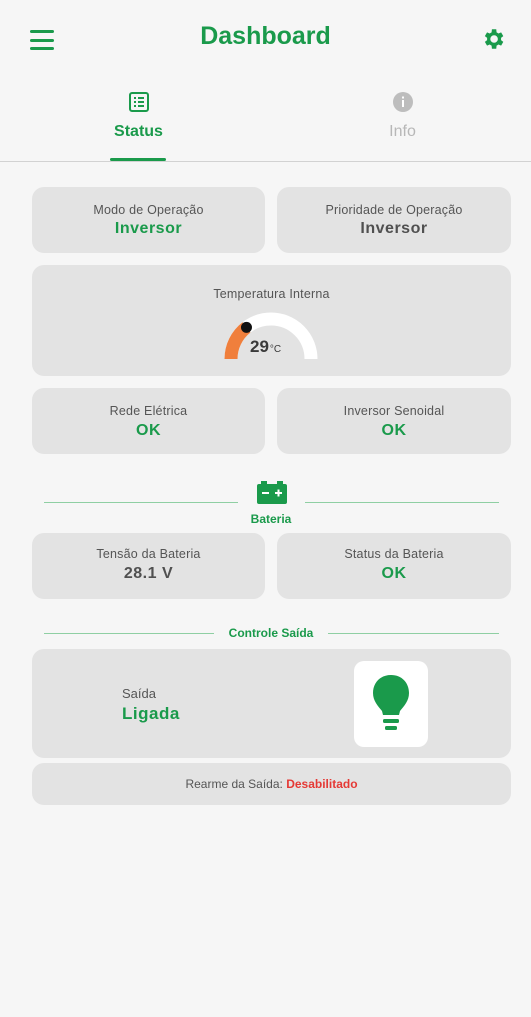  Describe the element at coordinates (275, 349) in the screenshot. I see `temperature-unit: °C` at that location.